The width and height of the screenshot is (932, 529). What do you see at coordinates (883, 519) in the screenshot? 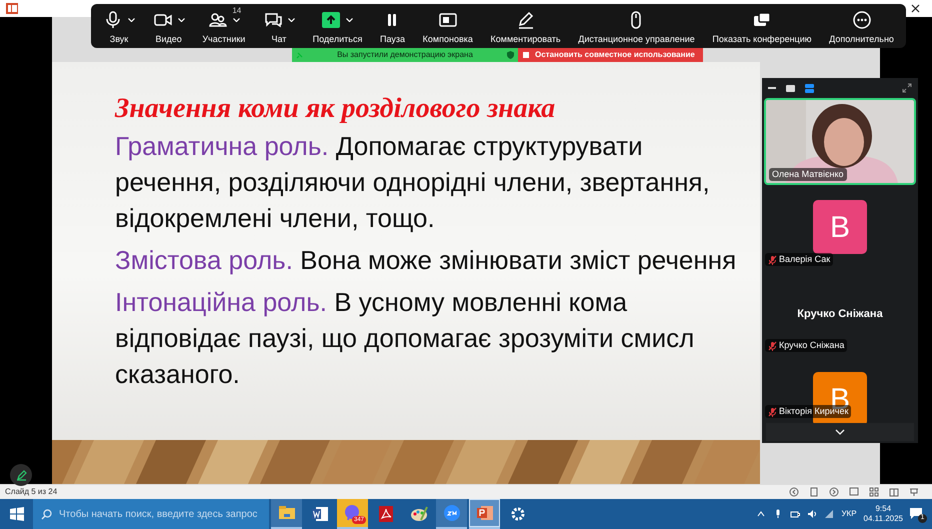
I see `clock-date: 04.11.2025` at bounding box center [883, 519].